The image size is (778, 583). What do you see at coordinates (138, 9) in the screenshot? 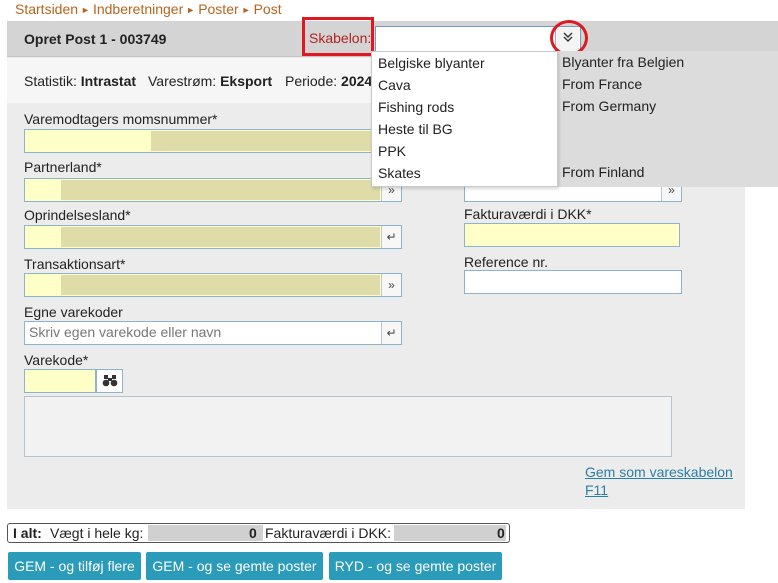
I see `breadcrumb-indberetninger: Indberetninger` at bounding box center [138, 9].